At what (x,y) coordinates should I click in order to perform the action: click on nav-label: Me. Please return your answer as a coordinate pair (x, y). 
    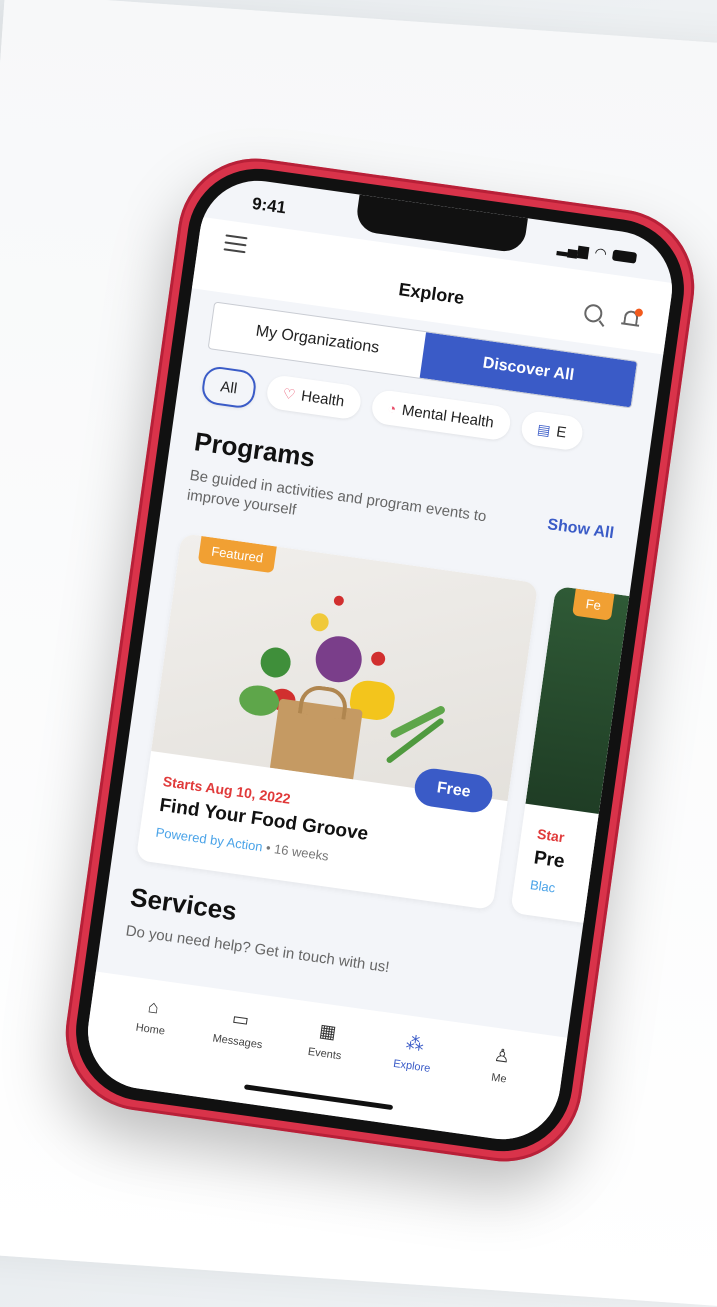
    Looking at the image, I should click on (499, 1078).